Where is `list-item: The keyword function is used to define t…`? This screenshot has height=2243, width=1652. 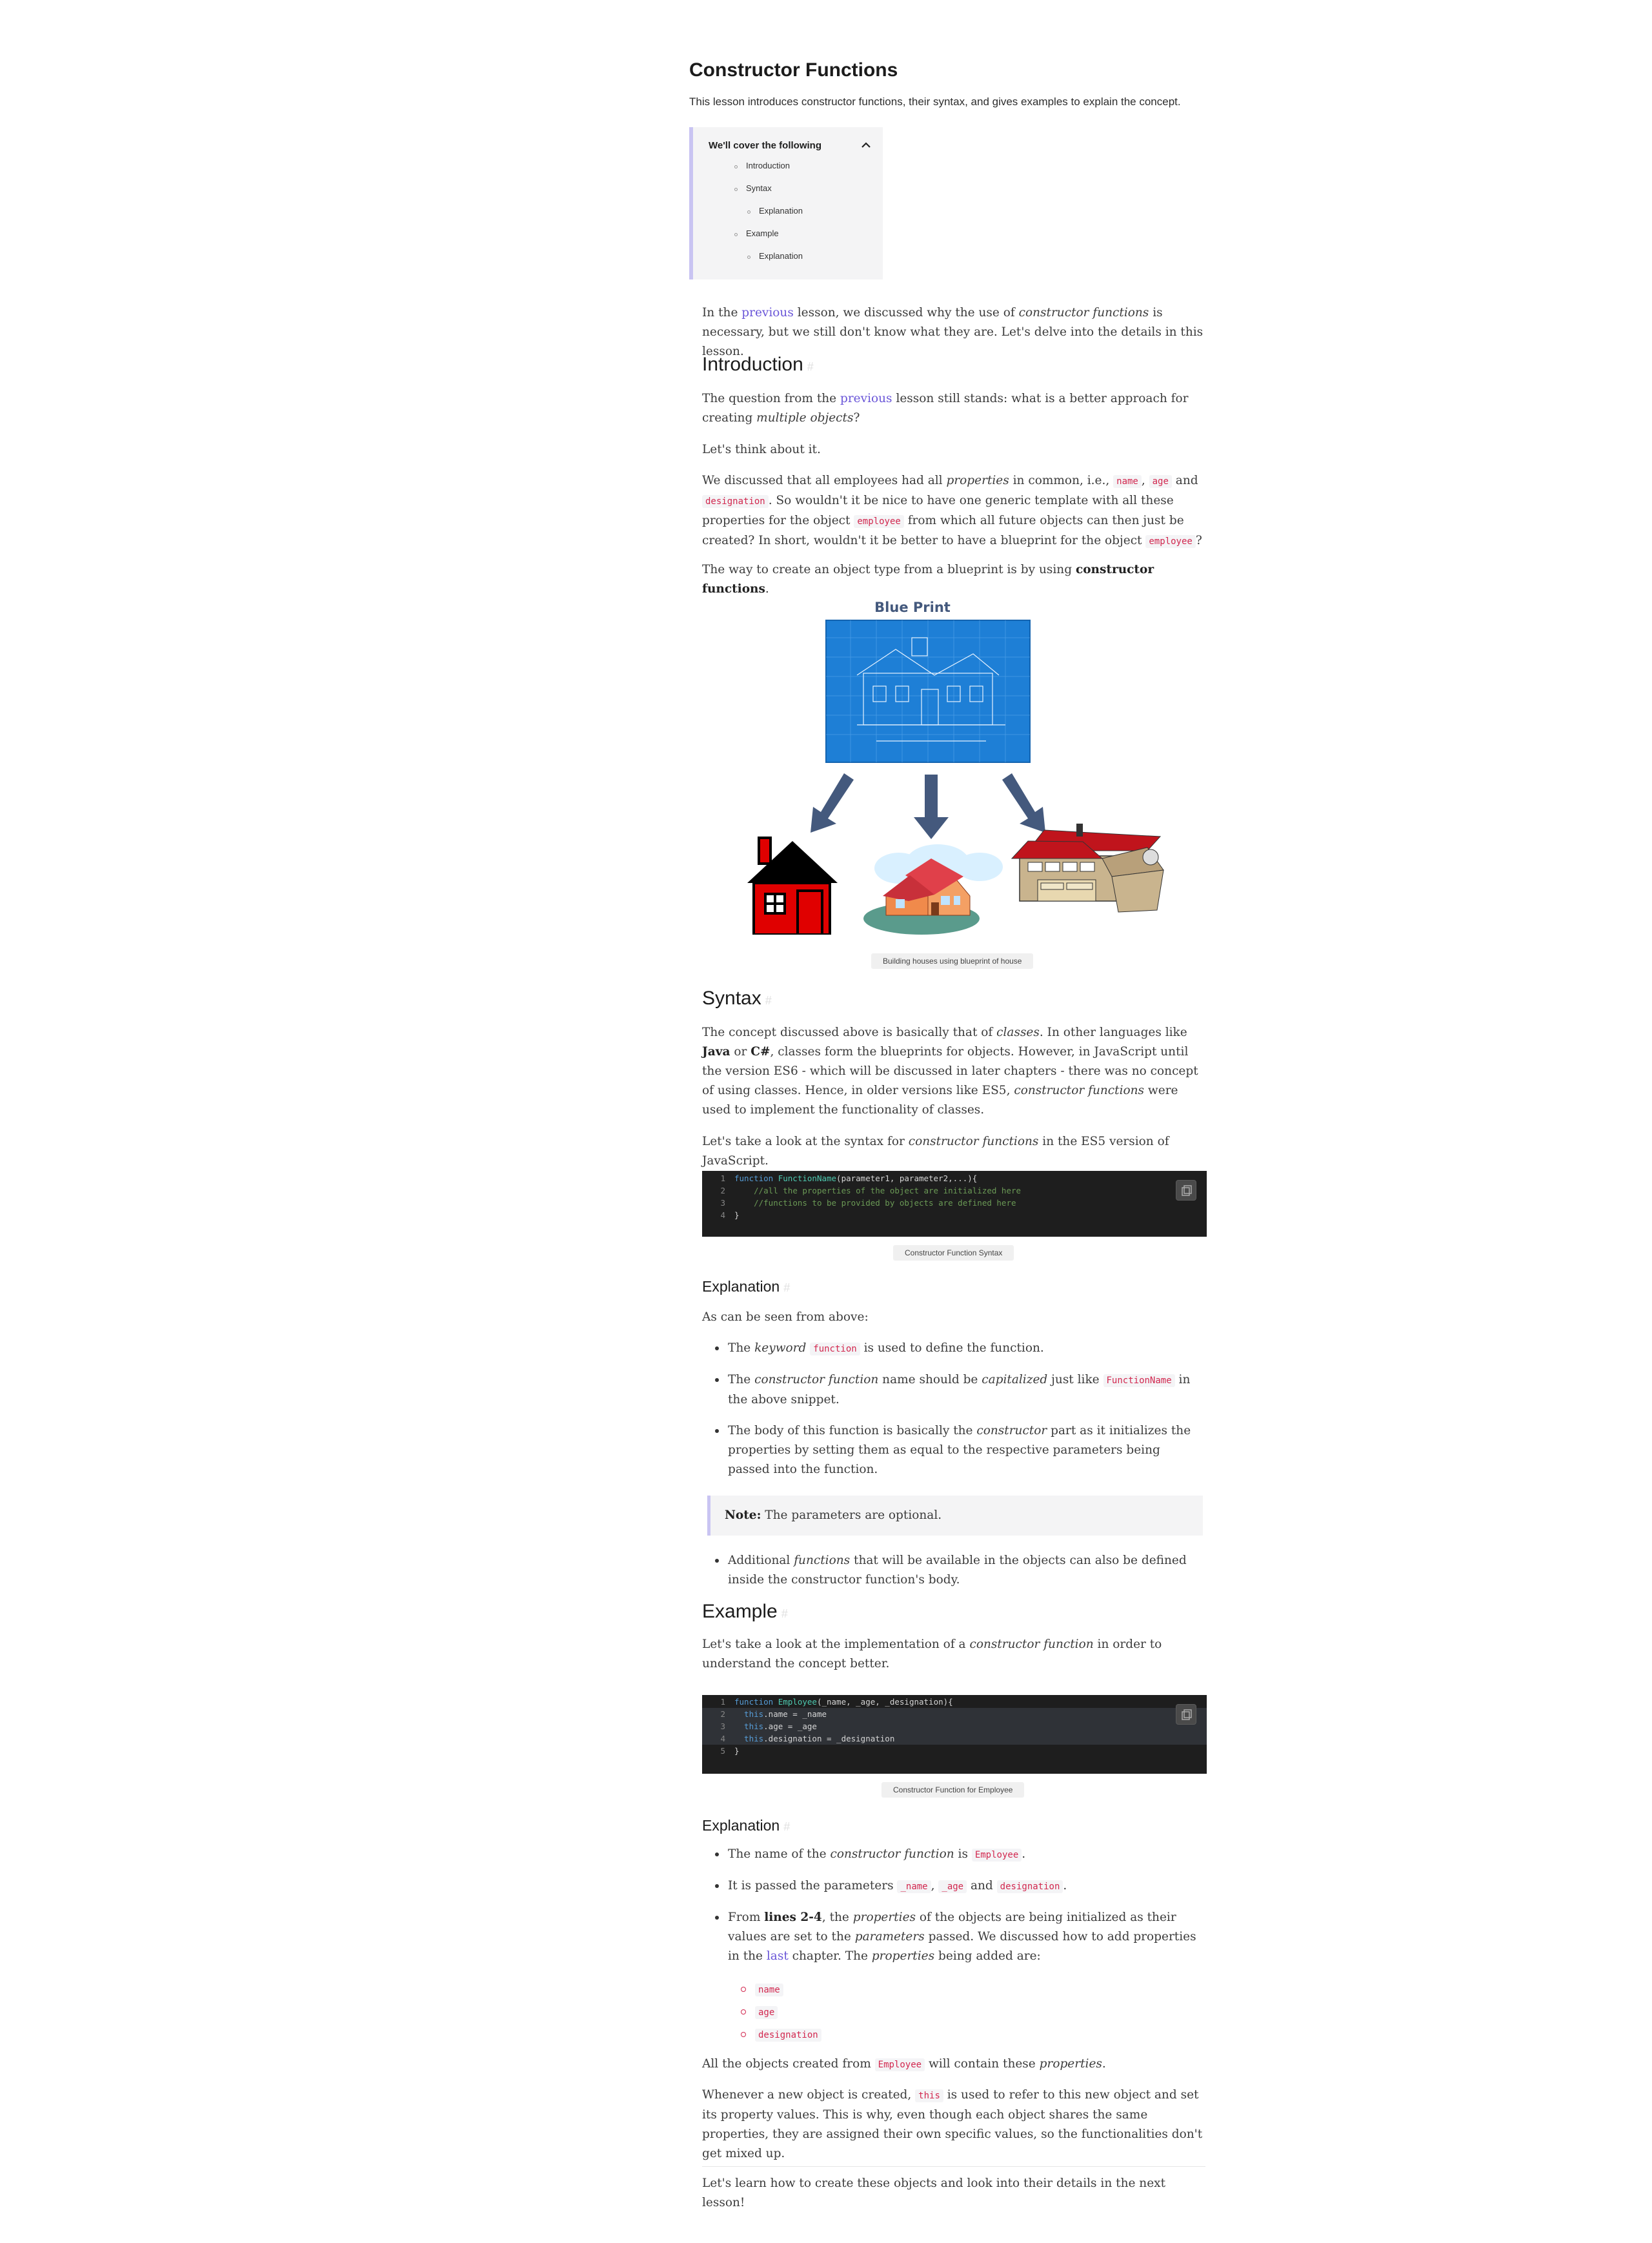 list-item: The keyword function is used to define t… is located at coordinates (960, 1349).